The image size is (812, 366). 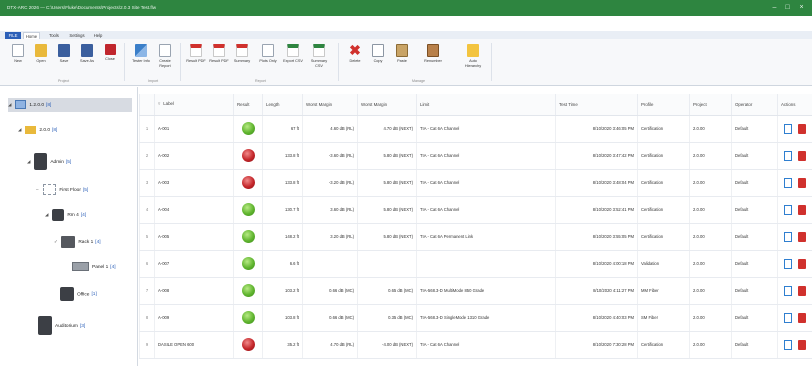 What do you see at coordinates (159, 103) in the screenshot?
I see `filter-icon: ▿` at bounding box center [159, 103].